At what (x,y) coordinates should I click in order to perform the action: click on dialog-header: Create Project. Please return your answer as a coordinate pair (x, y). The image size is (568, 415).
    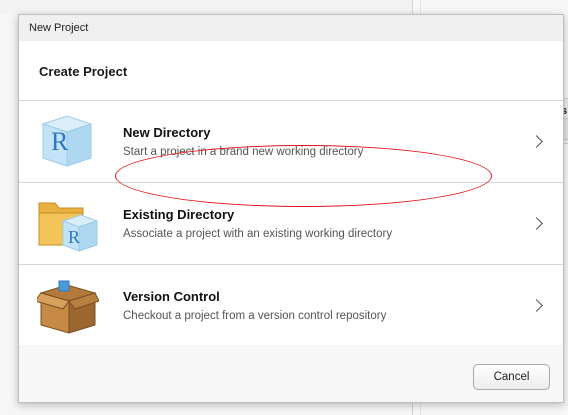
    Looking at the image, I should click on (291, 71).